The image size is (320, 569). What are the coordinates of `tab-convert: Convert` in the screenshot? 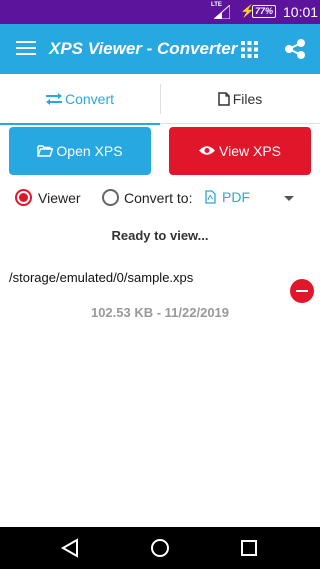 It's located at (80, 99).